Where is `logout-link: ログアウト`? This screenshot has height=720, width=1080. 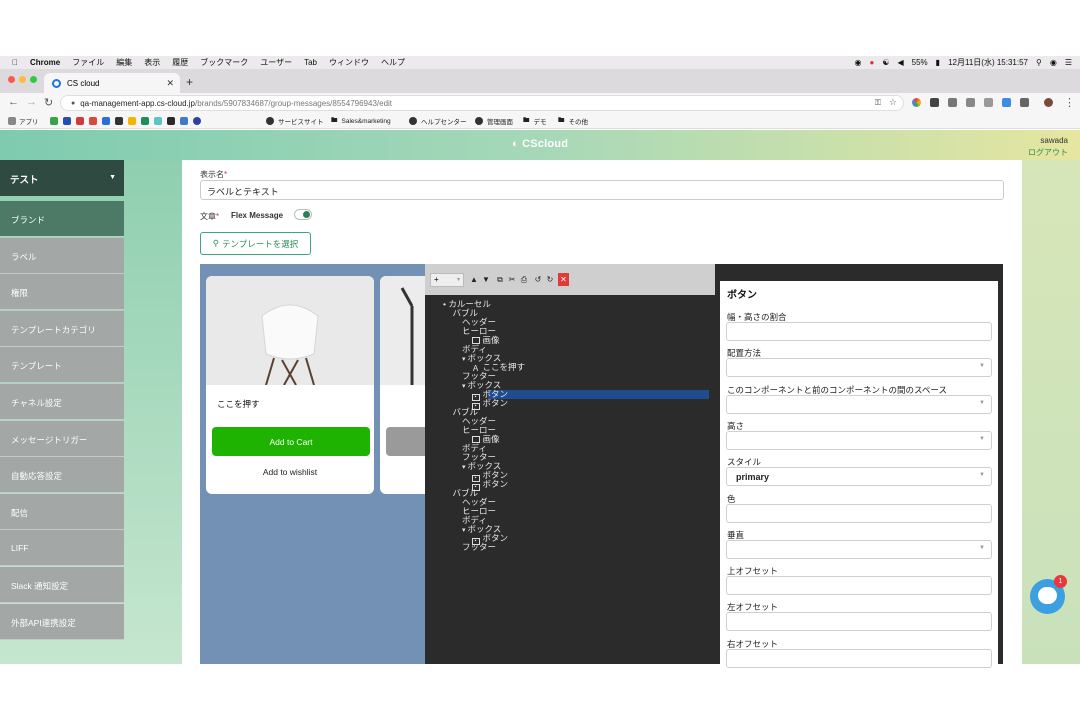 logout-link: ログアウト is located at coordinates (1048, 152).